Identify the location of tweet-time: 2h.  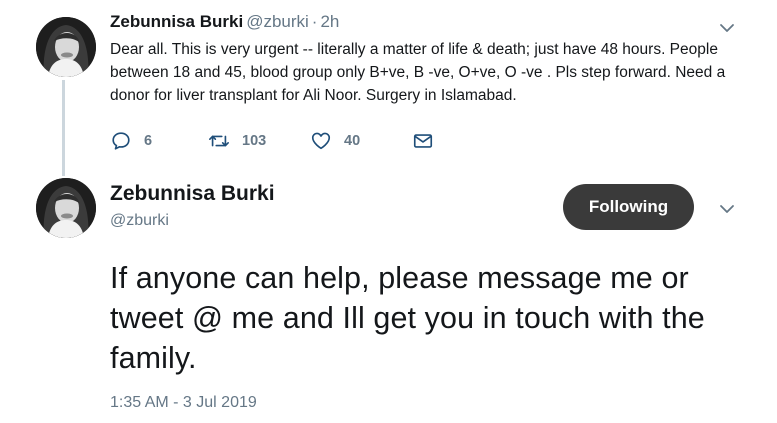
(329, 21).